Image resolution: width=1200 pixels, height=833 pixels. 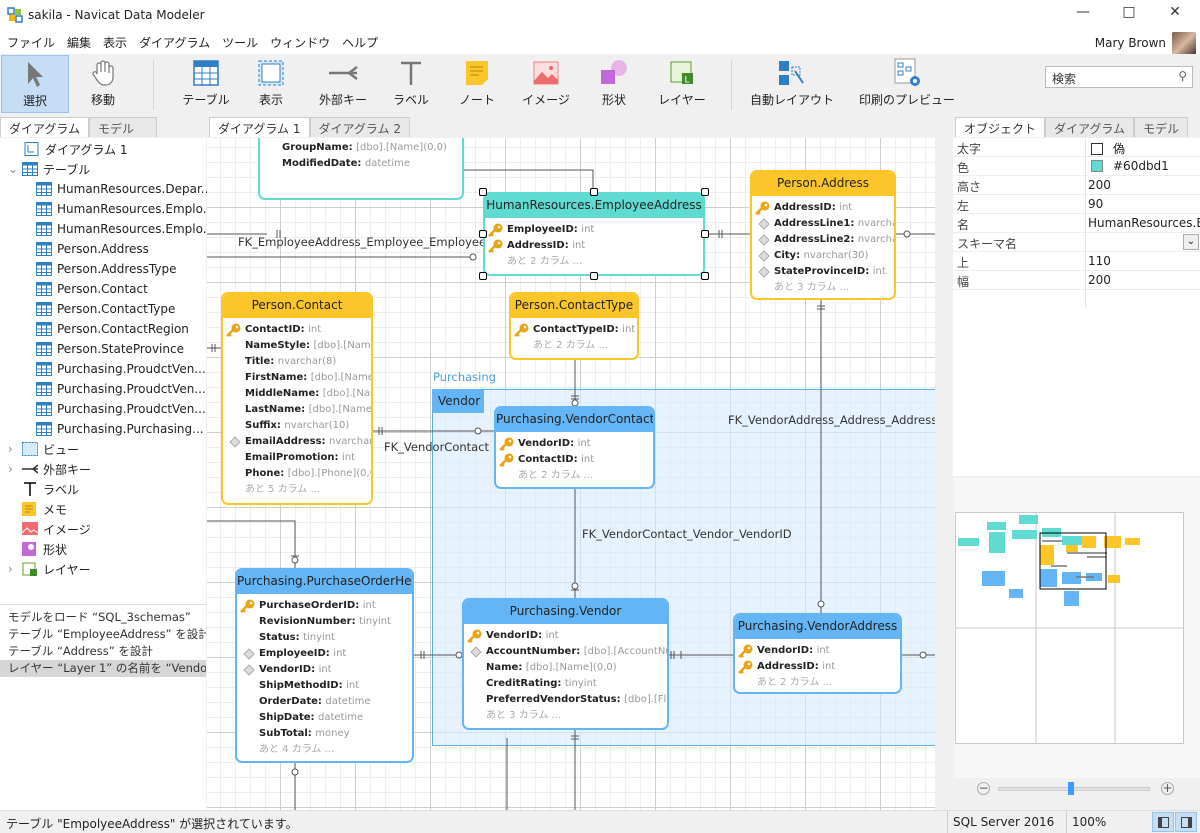 I want to click on new-image-button: イメージ, so click(x=546, y=84).